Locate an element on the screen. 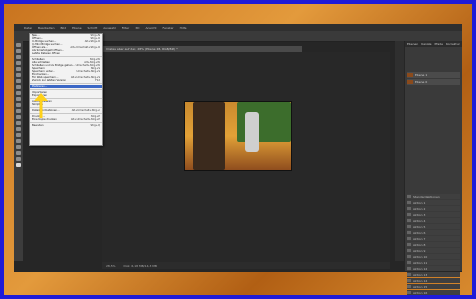 The image size is (476, 299). action-item: Aktion 12 is located at coordinates (433, 268).